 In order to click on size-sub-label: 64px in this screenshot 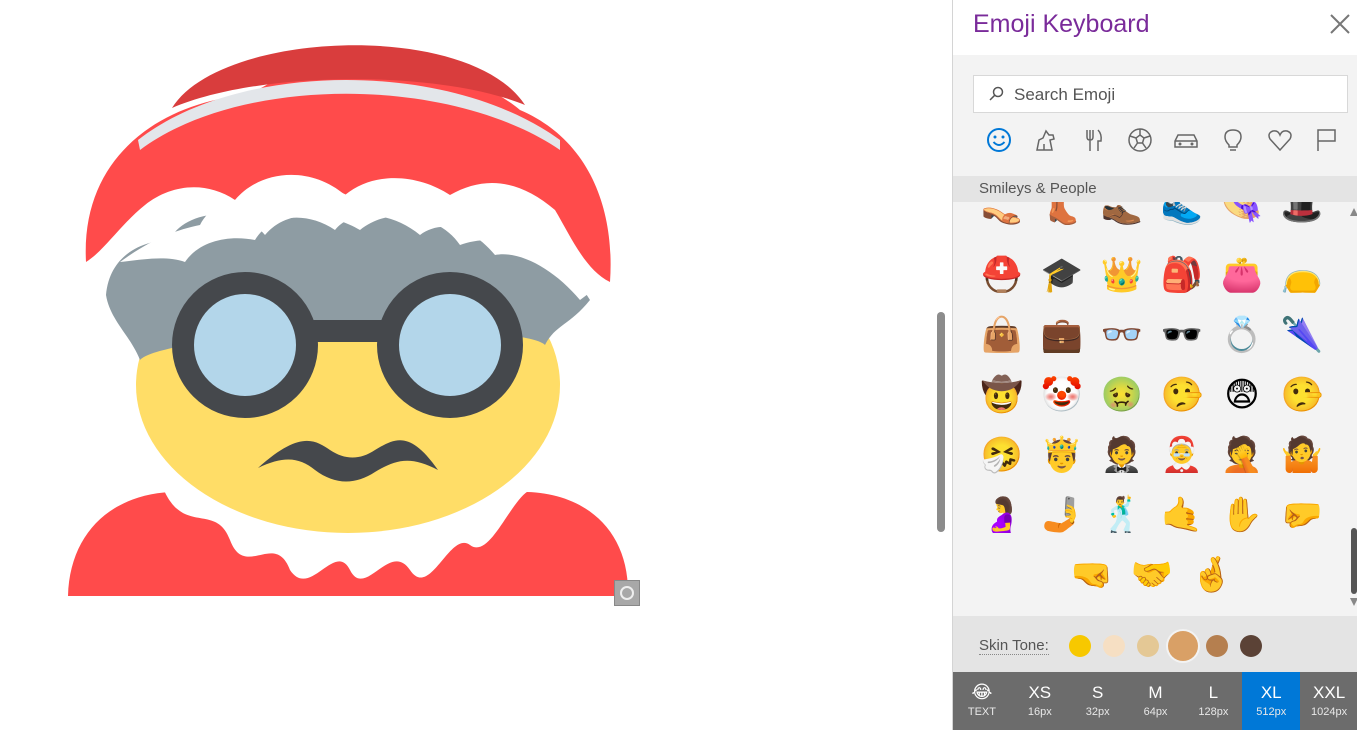, I will do `click(1155, 712)`.